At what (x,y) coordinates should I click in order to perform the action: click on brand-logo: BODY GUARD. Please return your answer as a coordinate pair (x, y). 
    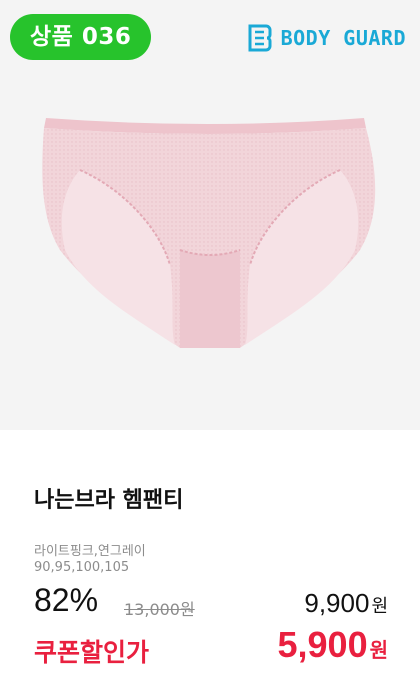
    Looking at the image, I should click on (326, 38).